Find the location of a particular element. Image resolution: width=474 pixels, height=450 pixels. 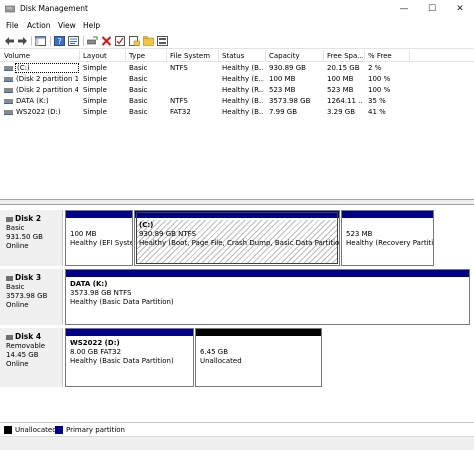

partition-recovery: 523 MB Healthy (Recovery Partitio is located at coordinates (387, 238).